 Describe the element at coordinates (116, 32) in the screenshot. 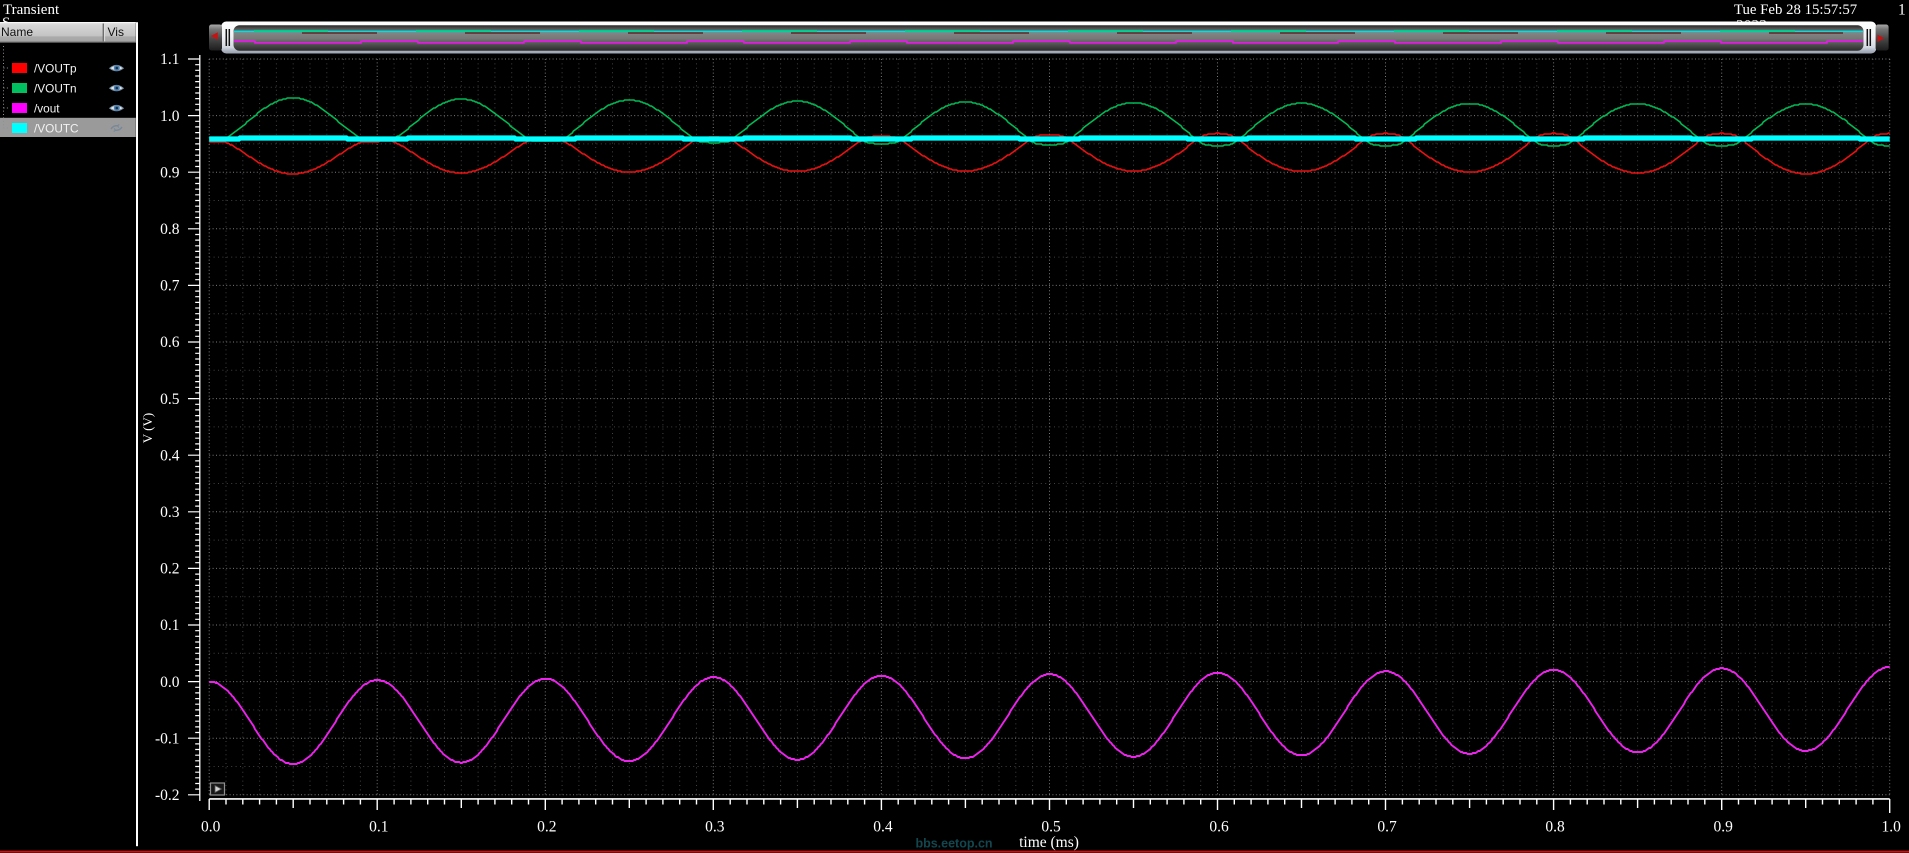

I see `svg-text: Vis` at that location.